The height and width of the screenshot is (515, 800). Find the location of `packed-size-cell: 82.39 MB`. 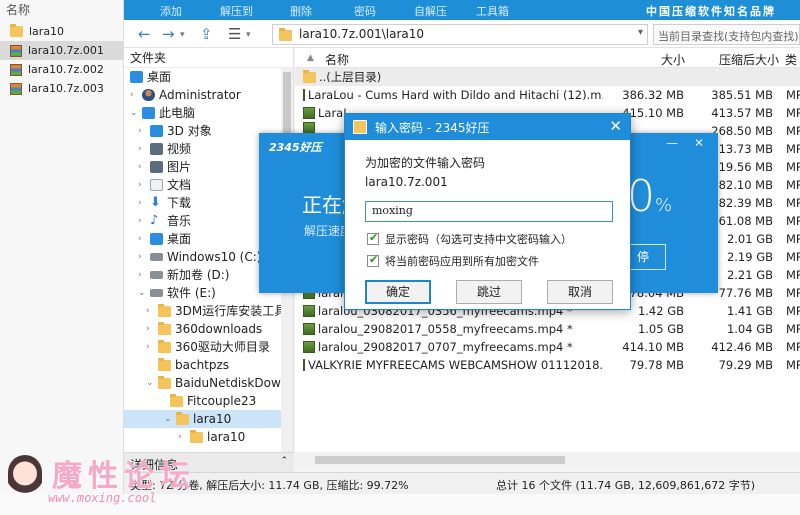

packed-size-cell: 82.39 MB is located at coordinates (745, 203).